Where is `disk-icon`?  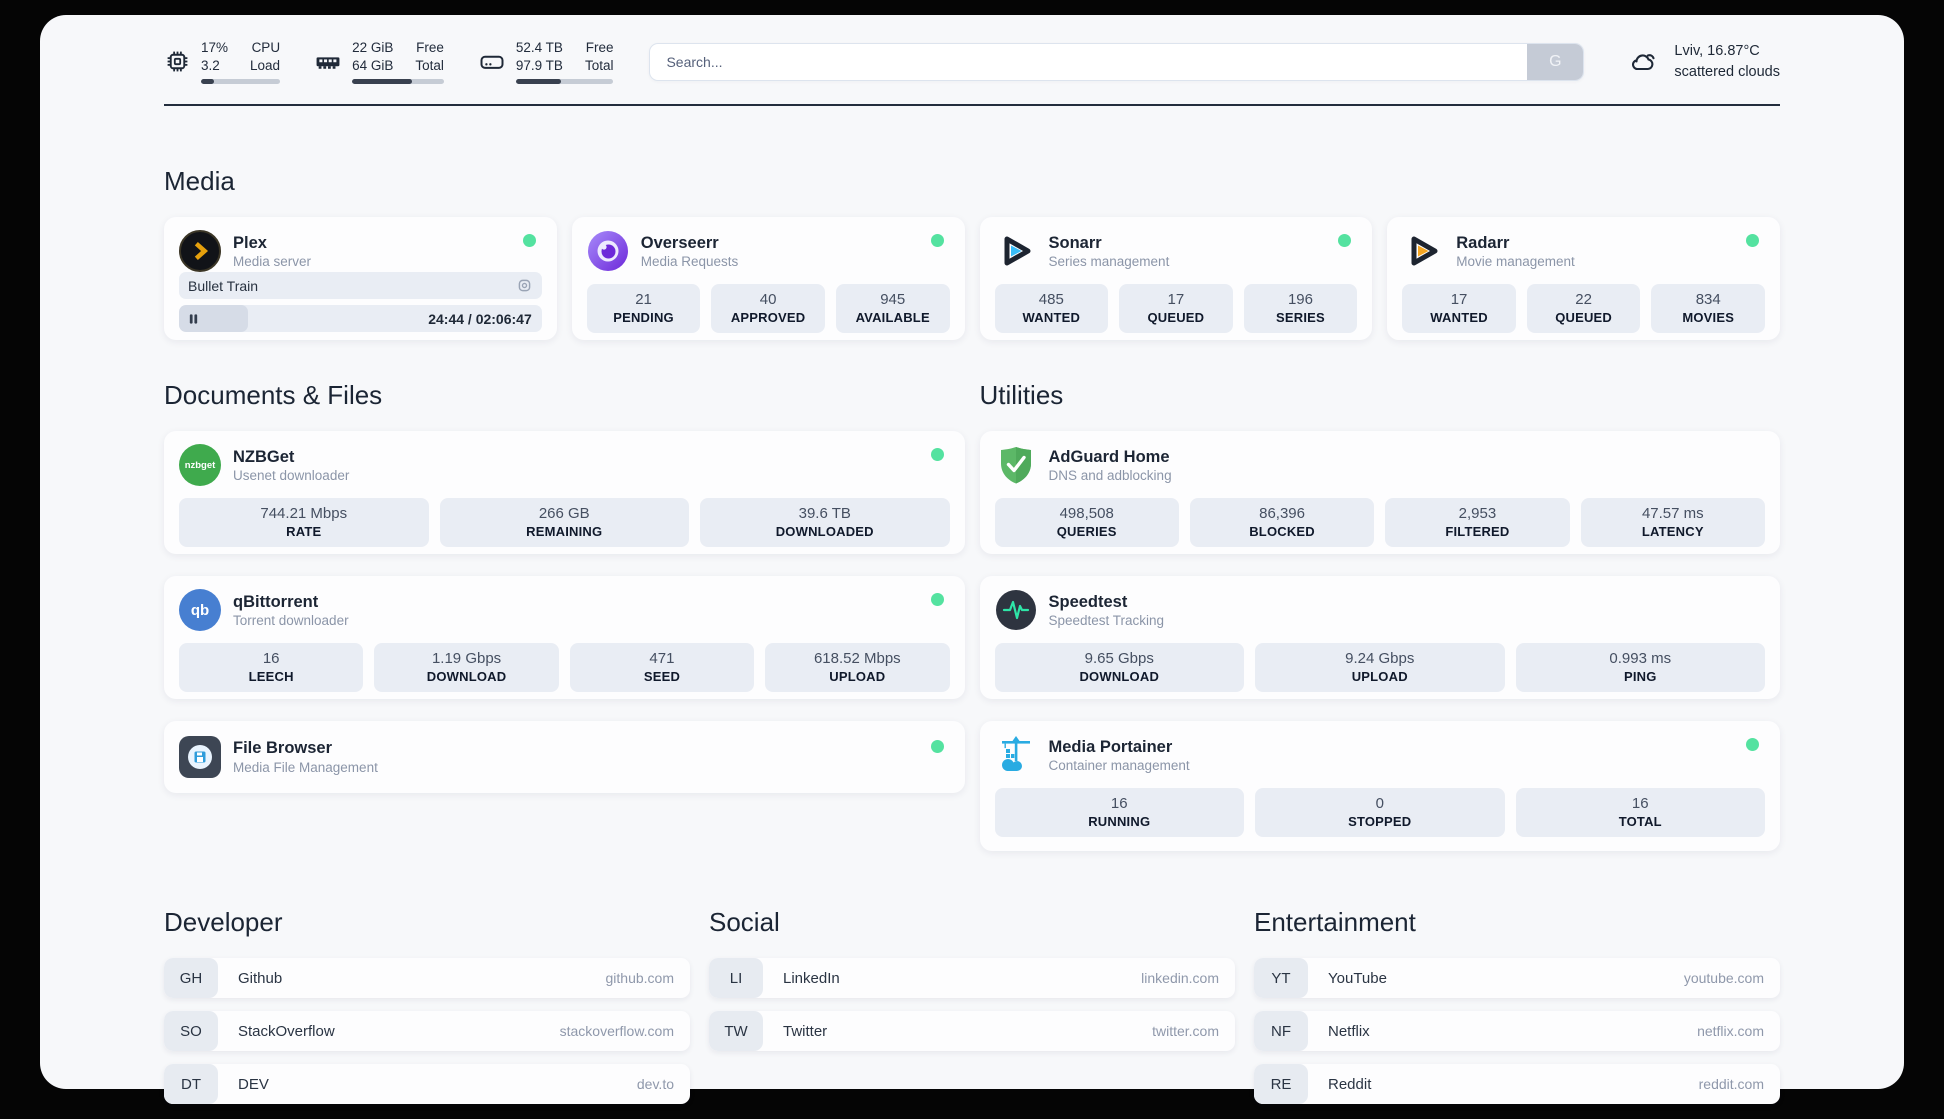 disk-icon is located at coordinates (492, 62).